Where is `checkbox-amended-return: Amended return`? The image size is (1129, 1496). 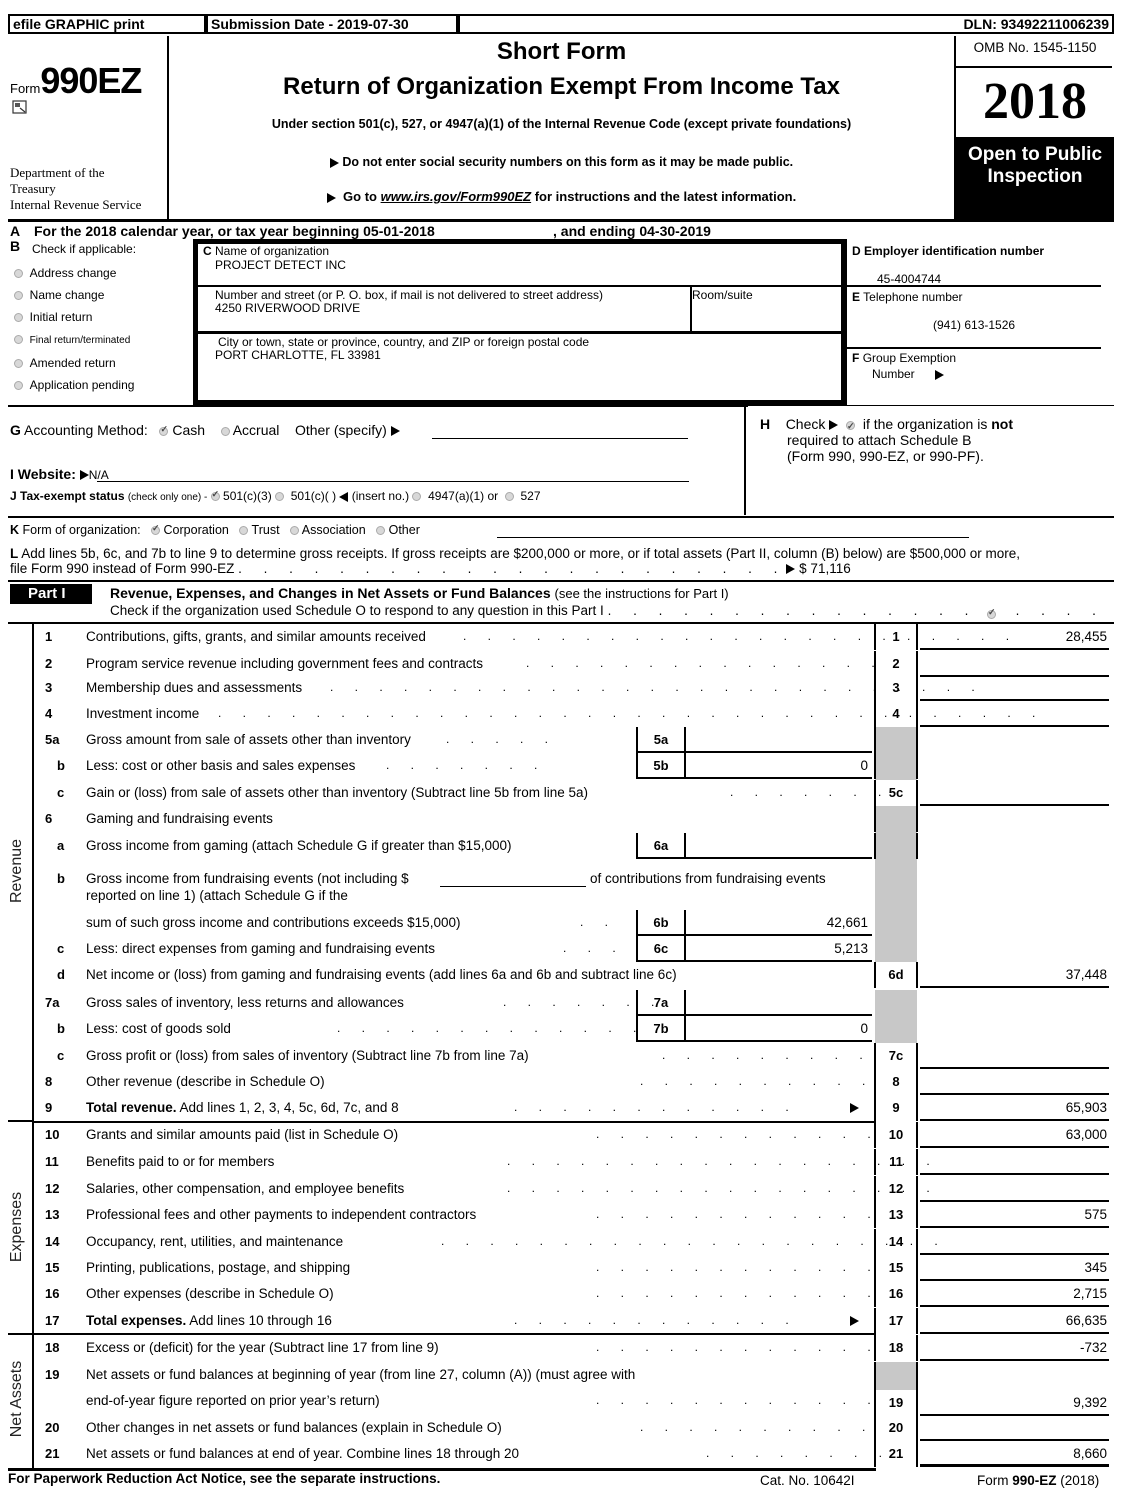 checkbox-amended-return: Amended return is located at coordinates (74, 363).